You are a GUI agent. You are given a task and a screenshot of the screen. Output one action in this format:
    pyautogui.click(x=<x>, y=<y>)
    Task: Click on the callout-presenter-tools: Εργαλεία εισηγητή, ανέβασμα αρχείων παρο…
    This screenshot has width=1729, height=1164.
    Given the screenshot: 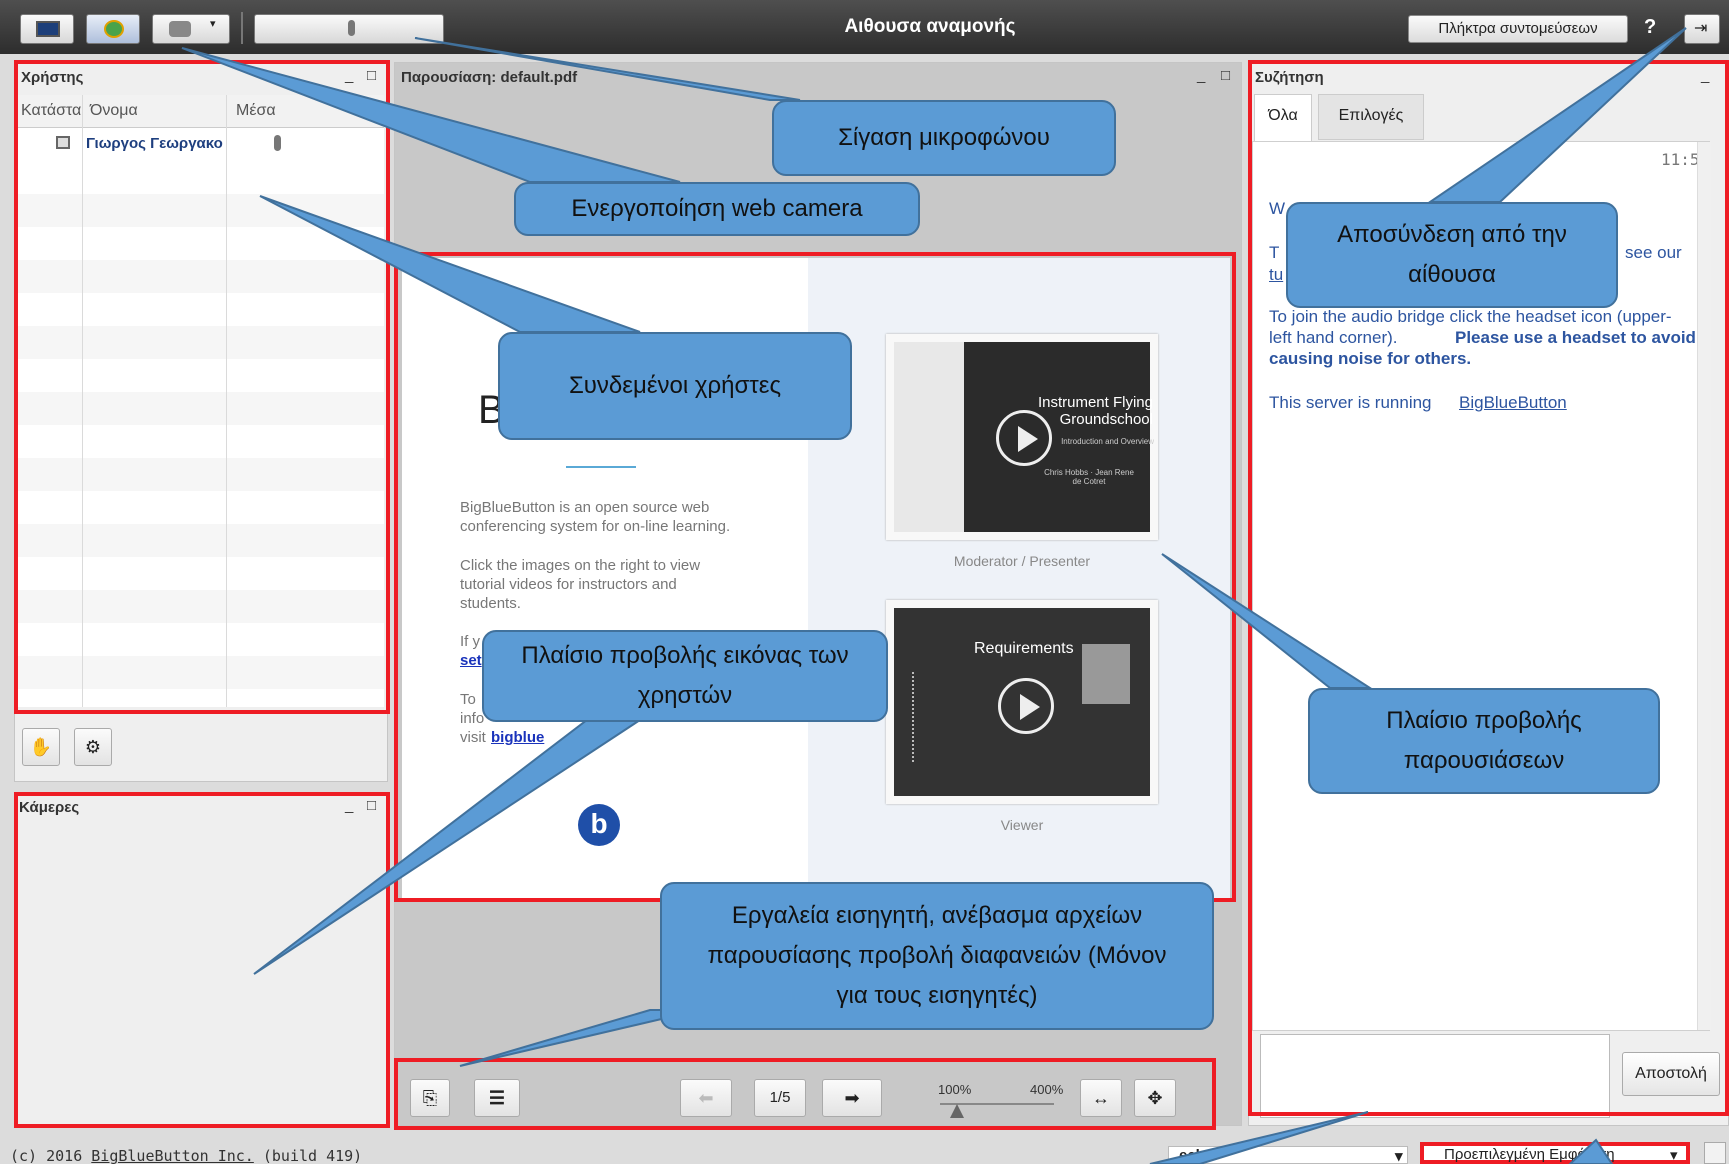 What is the action you would take?
    pyautogui.click(x=937, y=956)
    